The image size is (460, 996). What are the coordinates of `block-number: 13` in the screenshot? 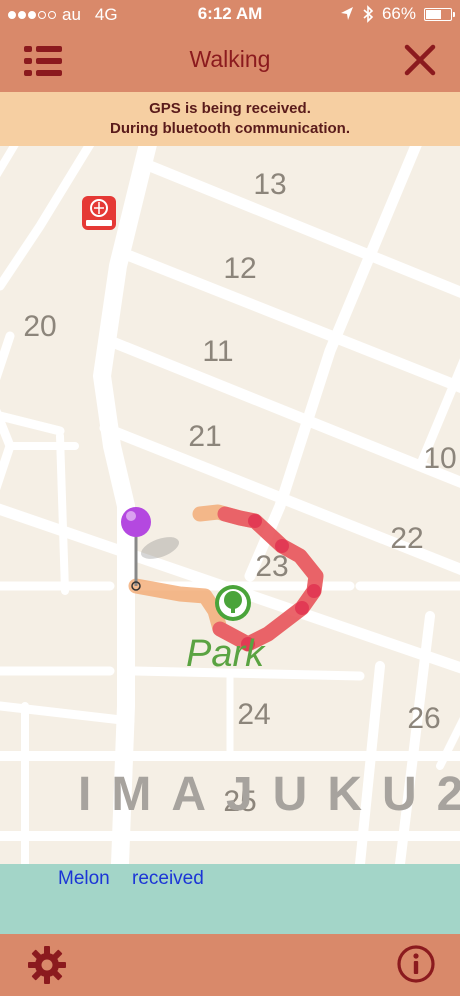 It's located at (269, 184).